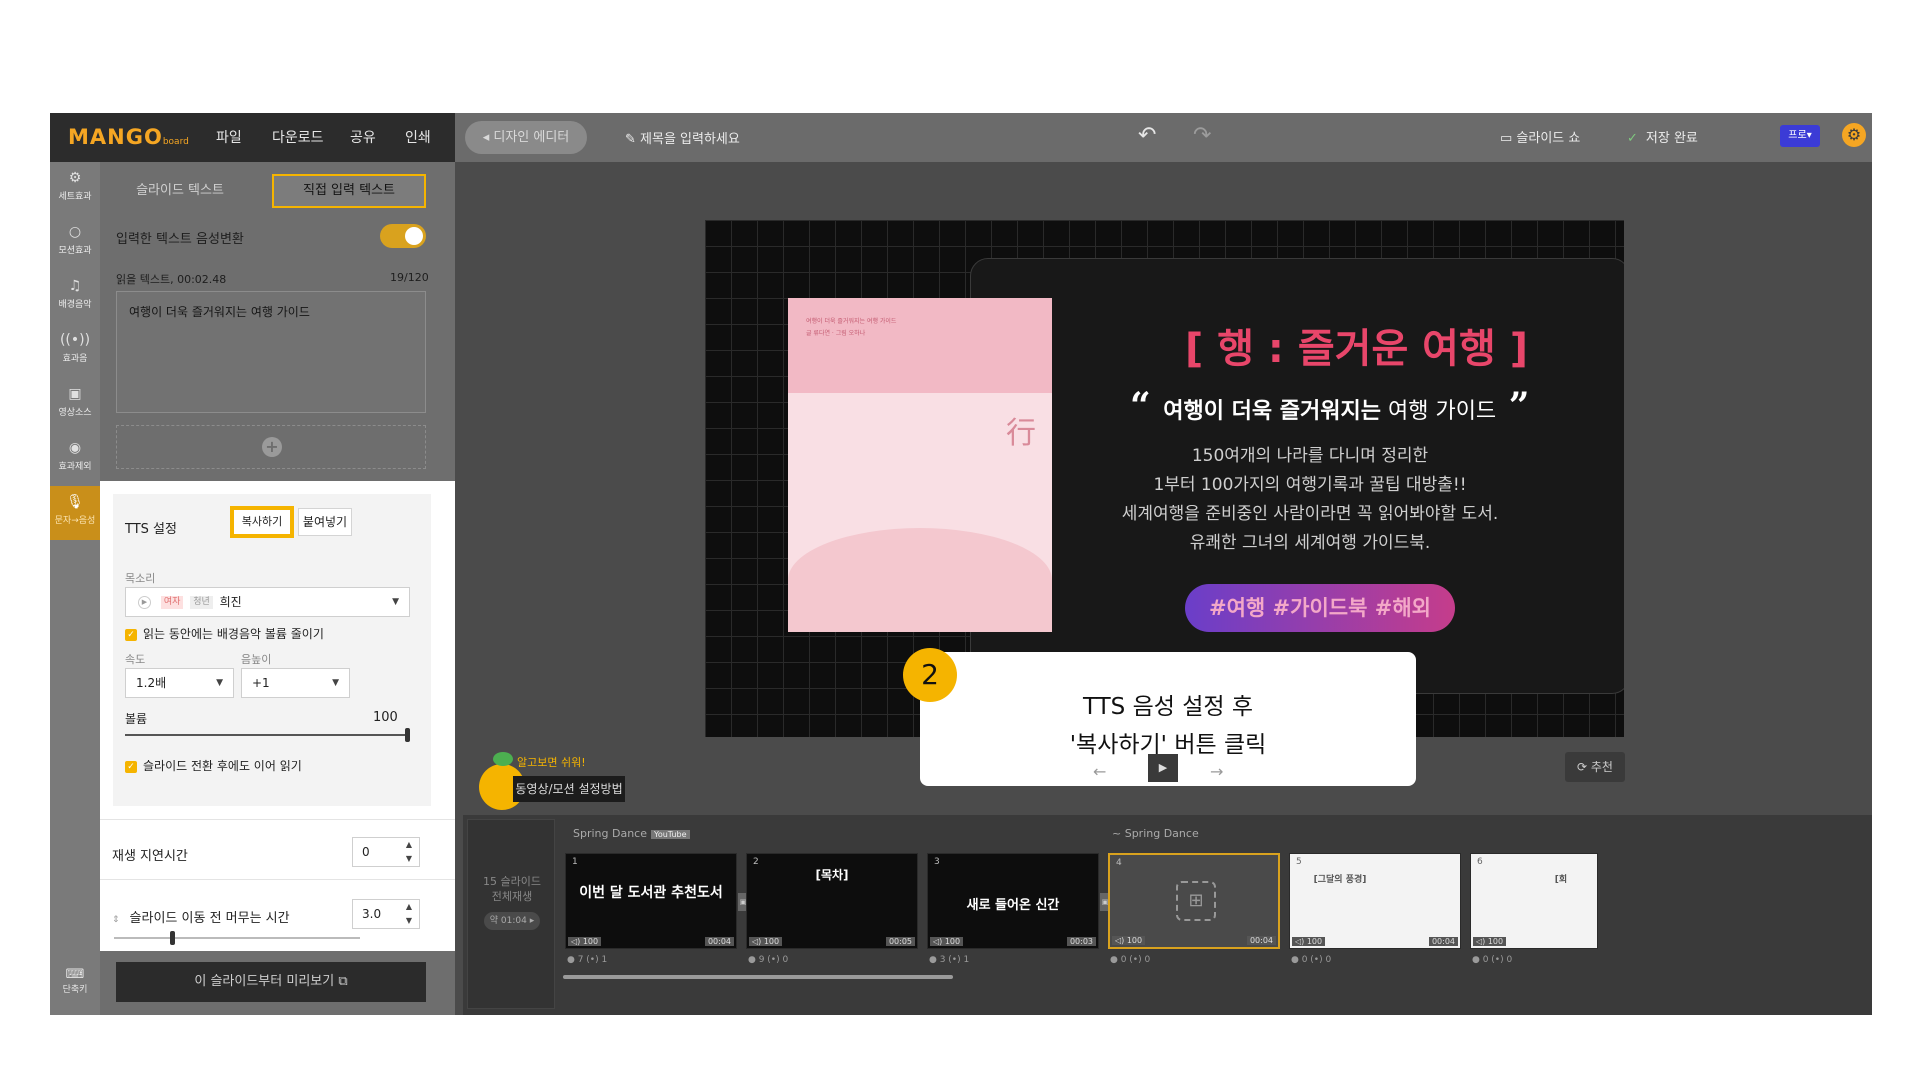 Image resolution: width=1920 pixels, height=1080 pixels. I want to click on slide-number: 5, so click(1299, 862).